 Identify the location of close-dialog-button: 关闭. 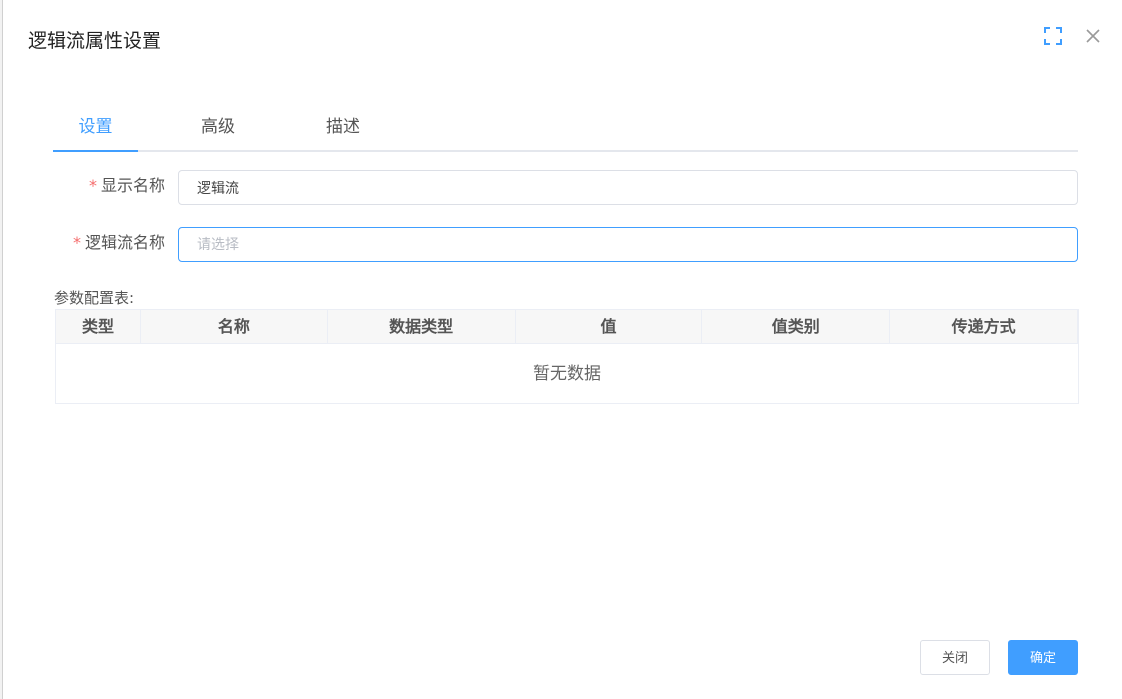
(955, 657).